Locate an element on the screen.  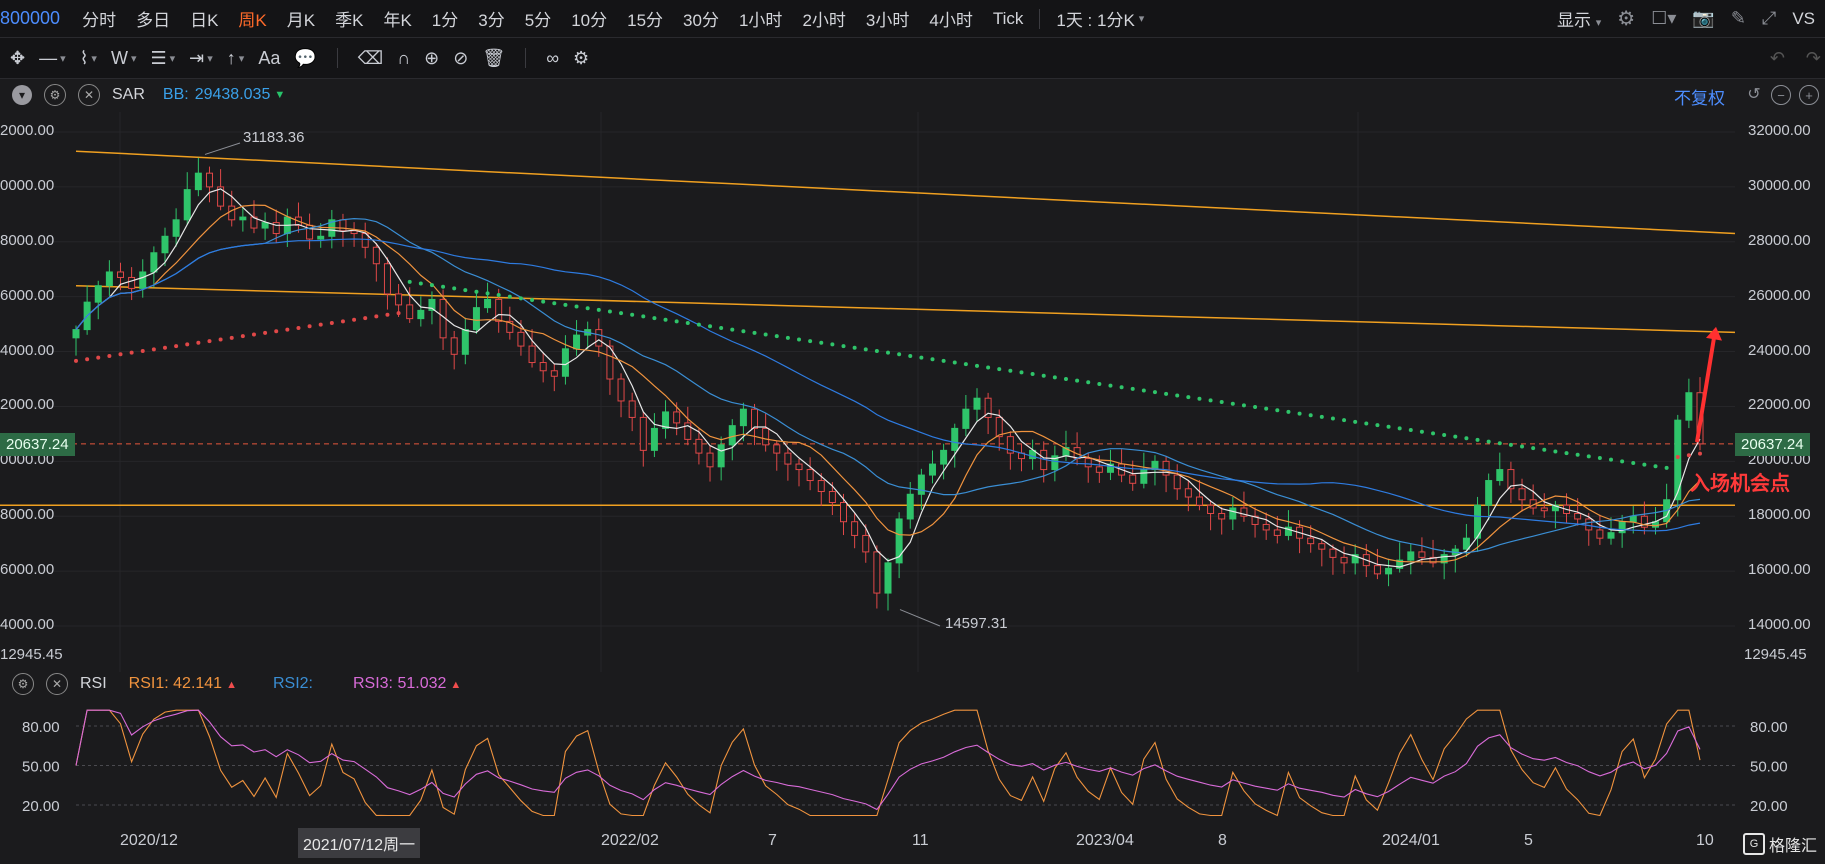
display-menu: 显示 ▾ is located at coordinates (1579, 18).